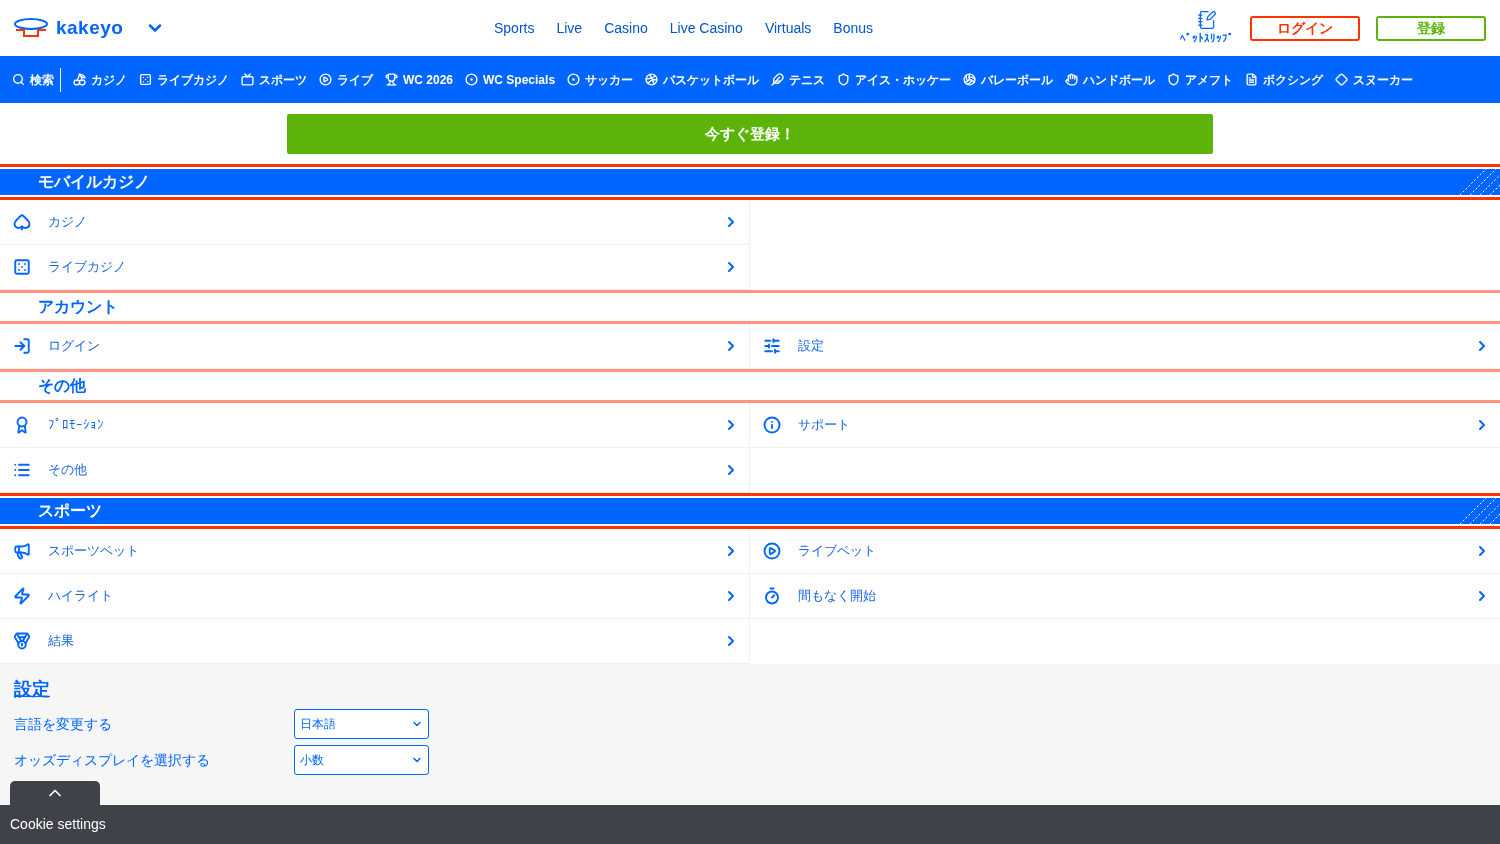 This screenshot has height=844, width=1500. Describe the element at coordinates (375, 222) in the screenshot. I see `menu-item: カジノ` at that location.